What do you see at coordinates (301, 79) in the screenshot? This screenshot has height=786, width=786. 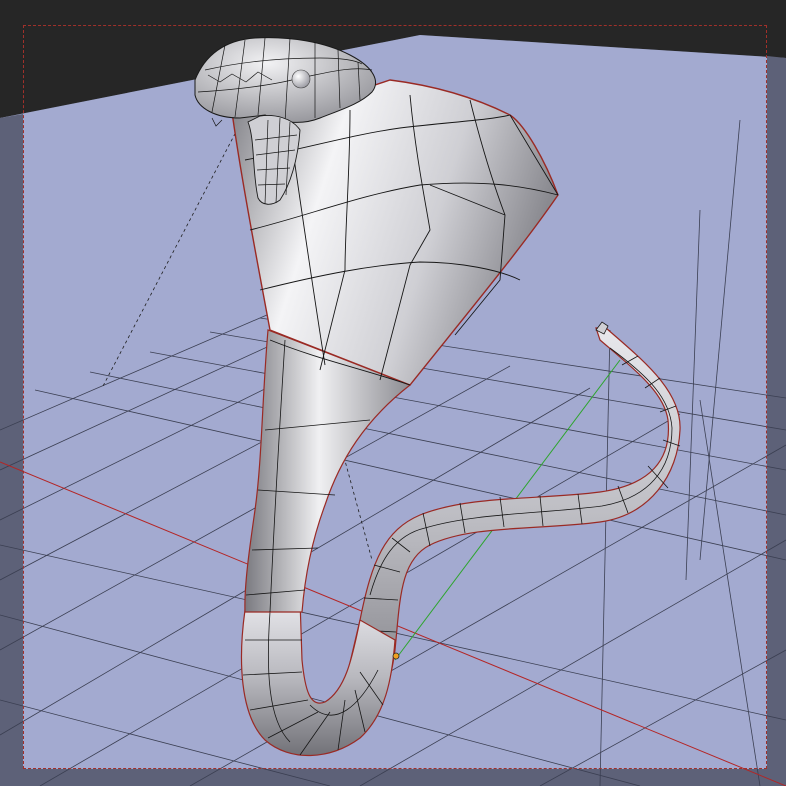 I see `sphere-icon` at bounding box center [301, 79].